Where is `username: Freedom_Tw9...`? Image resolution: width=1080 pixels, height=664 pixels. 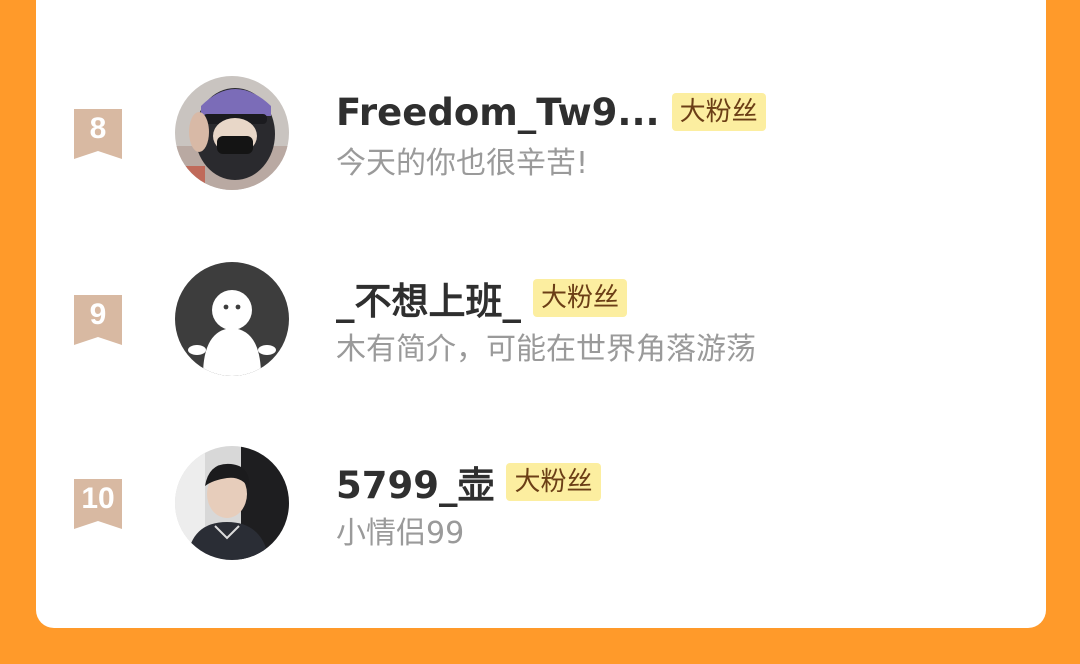
username: Freedom_Tw9... is located at coordinates (498, 112).